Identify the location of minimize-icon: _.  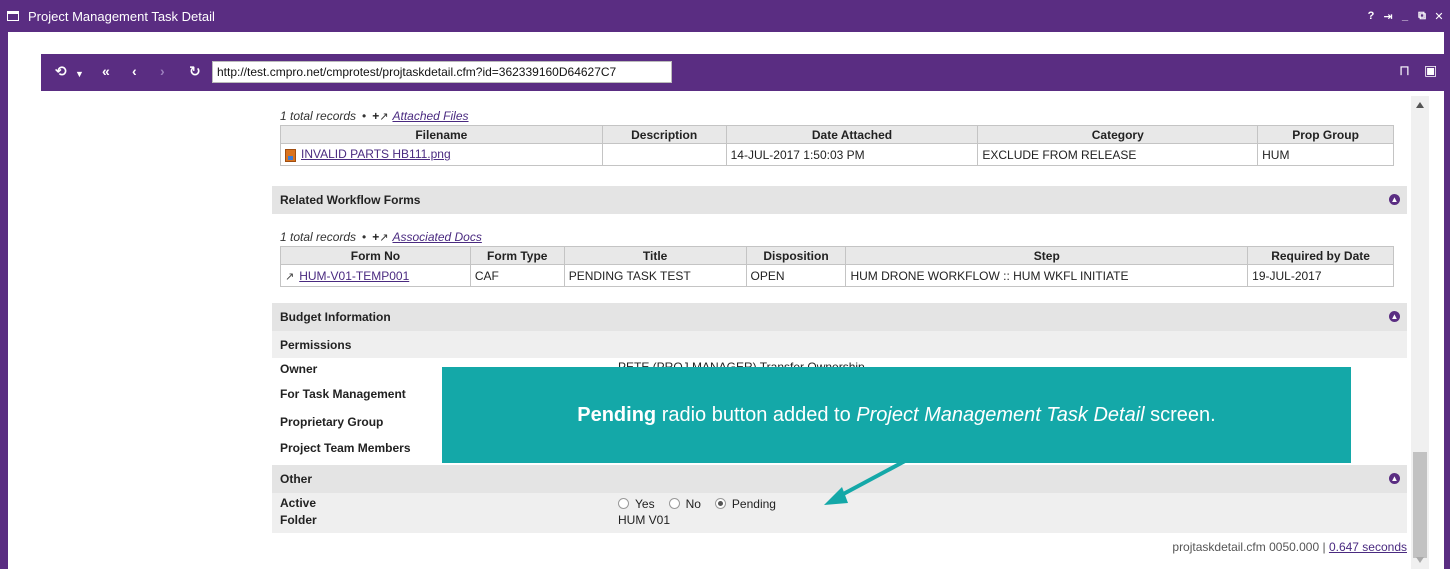
(1405, 16).